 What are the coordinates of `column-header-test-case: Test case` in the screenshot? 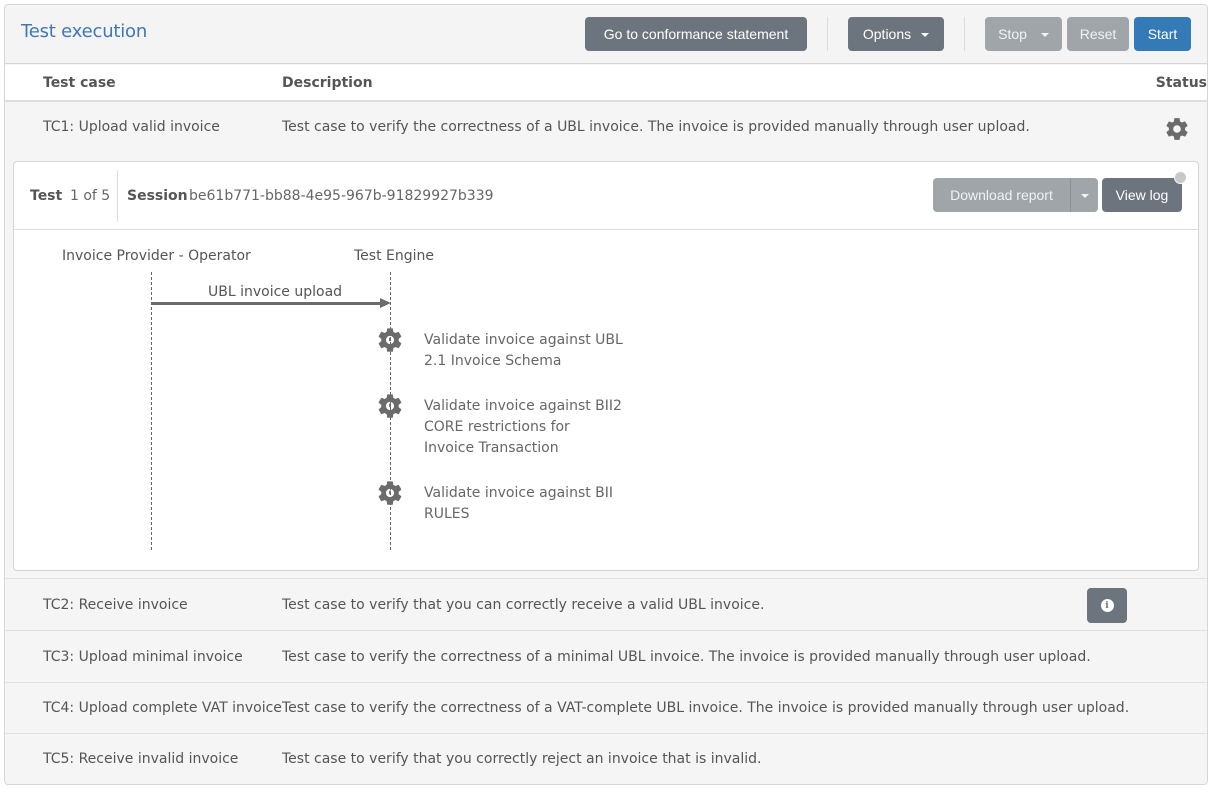 It's located at (79, 83).